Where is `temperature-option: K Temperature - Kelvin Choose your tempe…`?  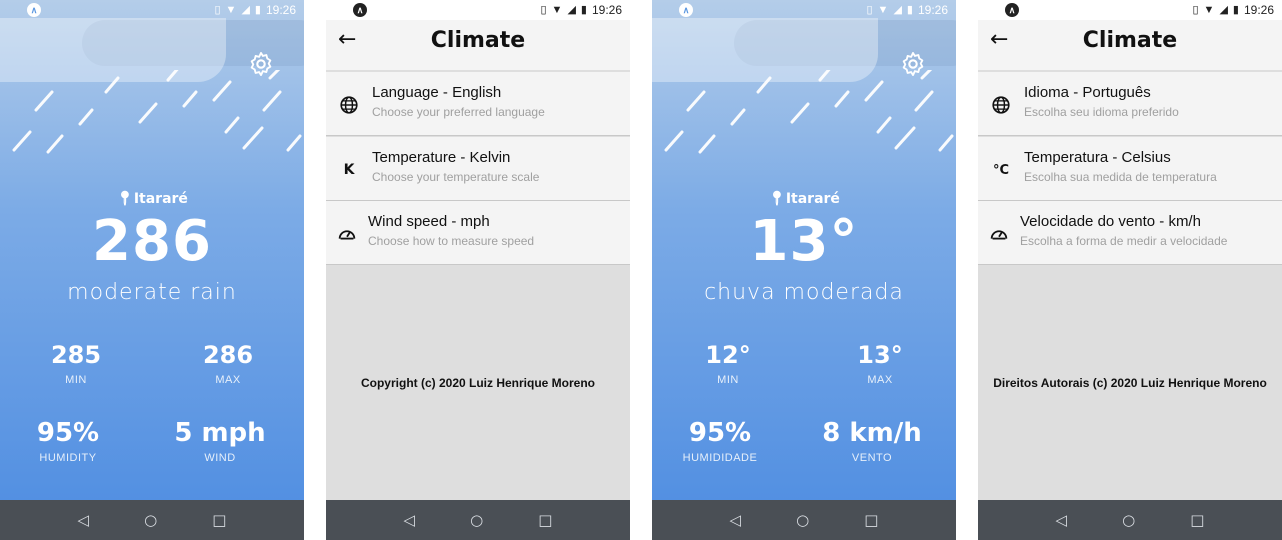
temperature-option: K Temperature - Kelvin Choose your tempe… is located at coordinates (478, 169).